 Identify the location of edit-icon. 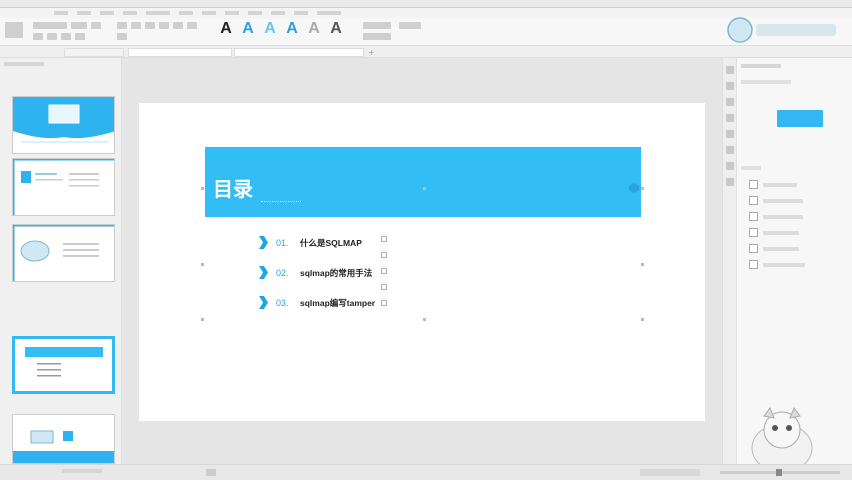
(384, 255).